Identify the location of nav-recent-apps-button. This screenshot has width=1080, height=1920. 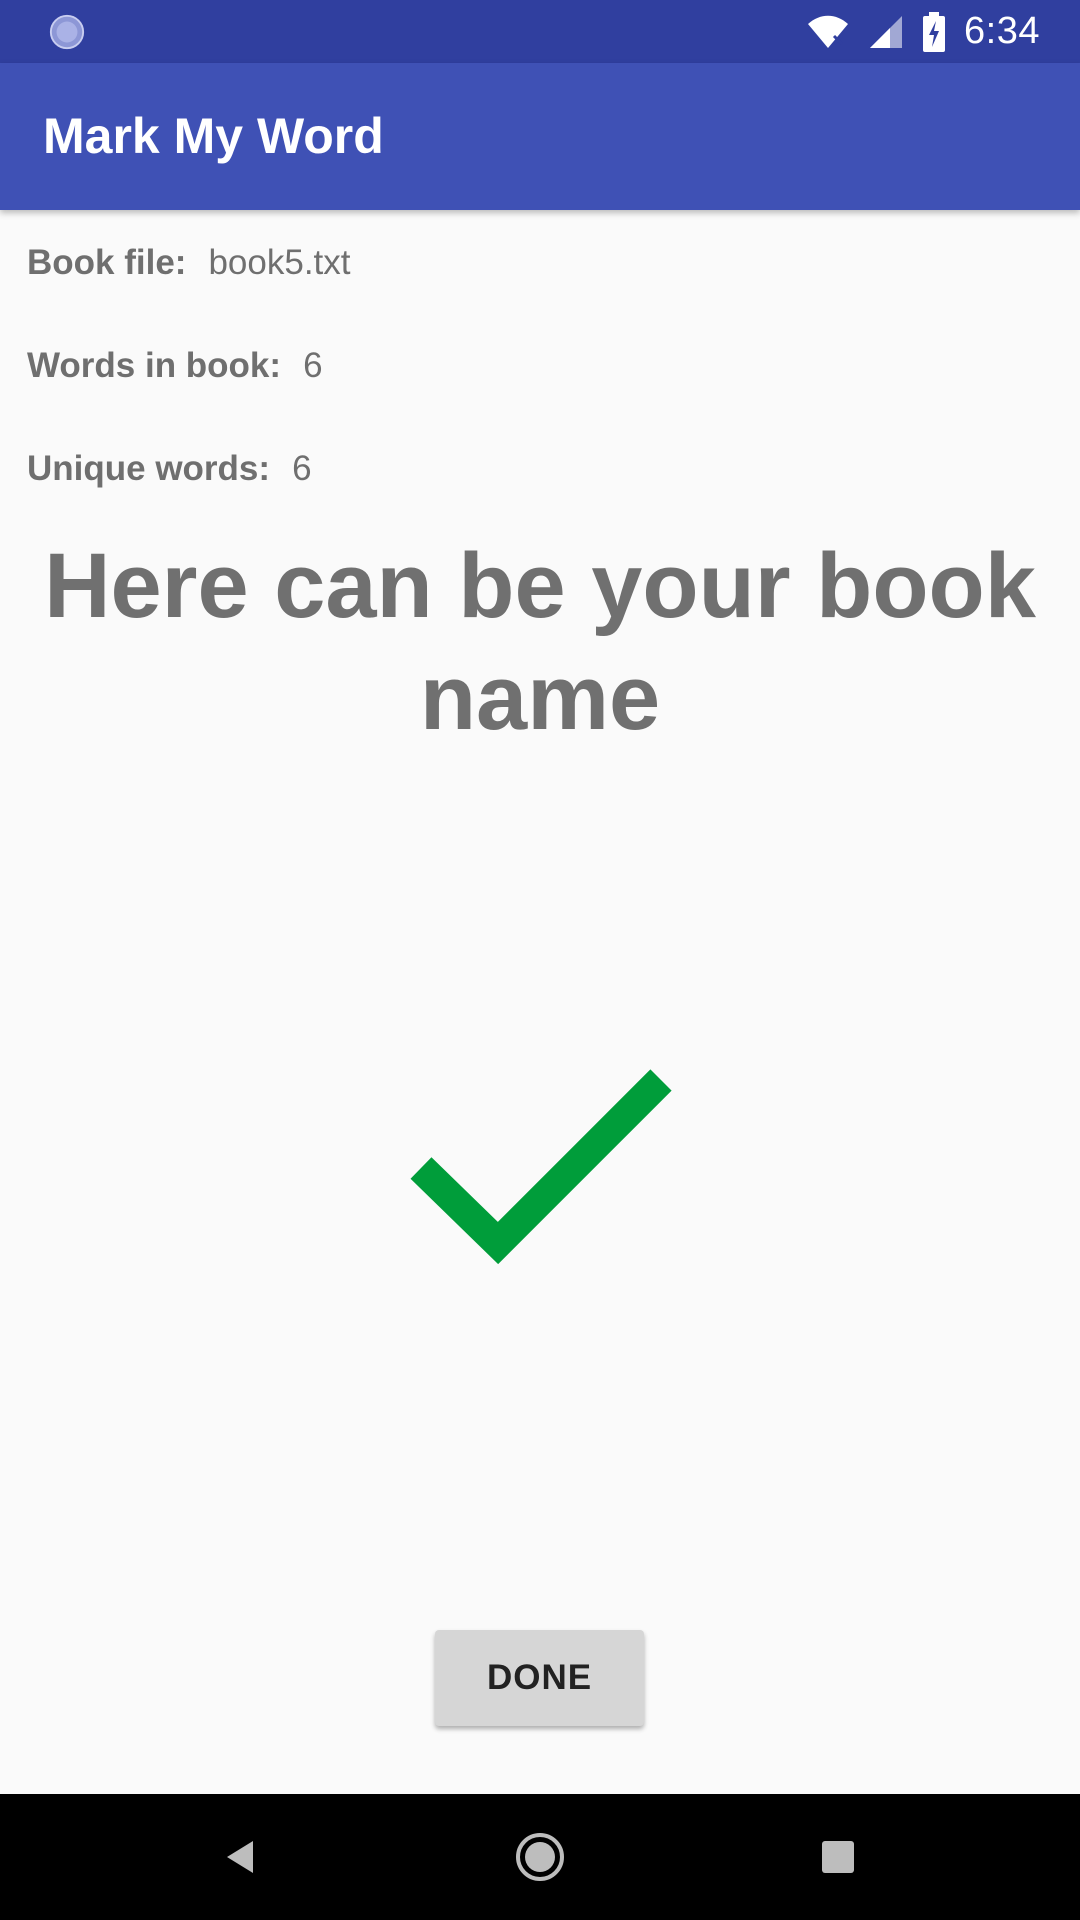
(838, 1857).